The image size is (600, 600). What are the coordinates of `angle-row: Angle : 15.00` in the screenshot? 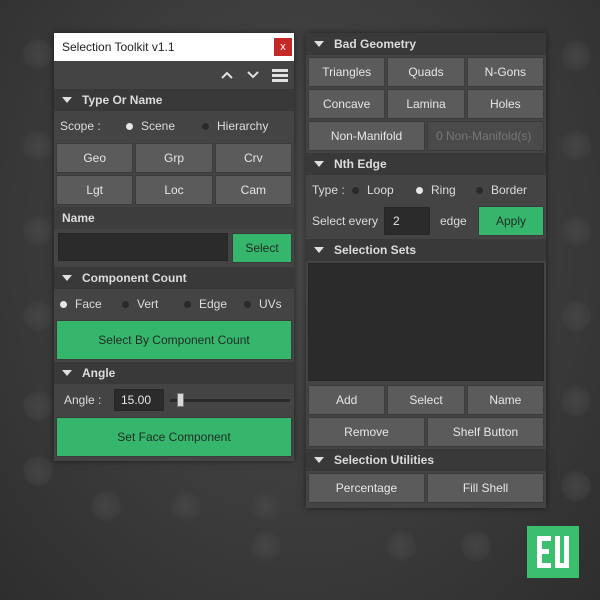 It's located at (174, 400).